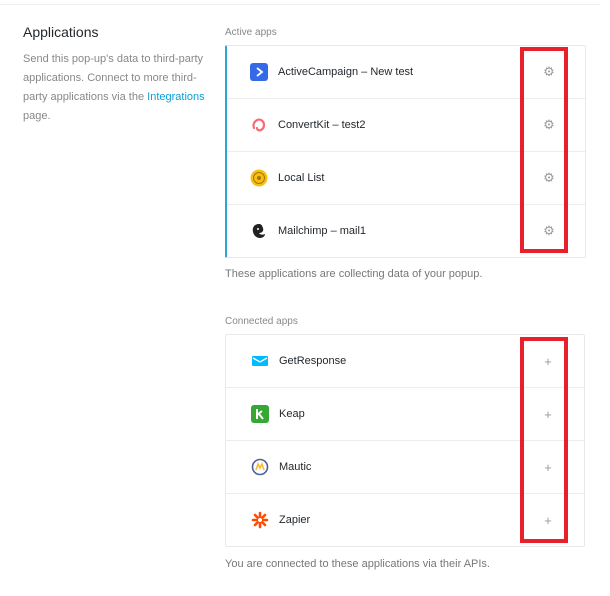 Image resolution: width=610 pixels, height=596 pixels. What do you see at coordinates (292, 414) in the screenshot?
I see `app-name: Keap` at bounding box center [292, 414].